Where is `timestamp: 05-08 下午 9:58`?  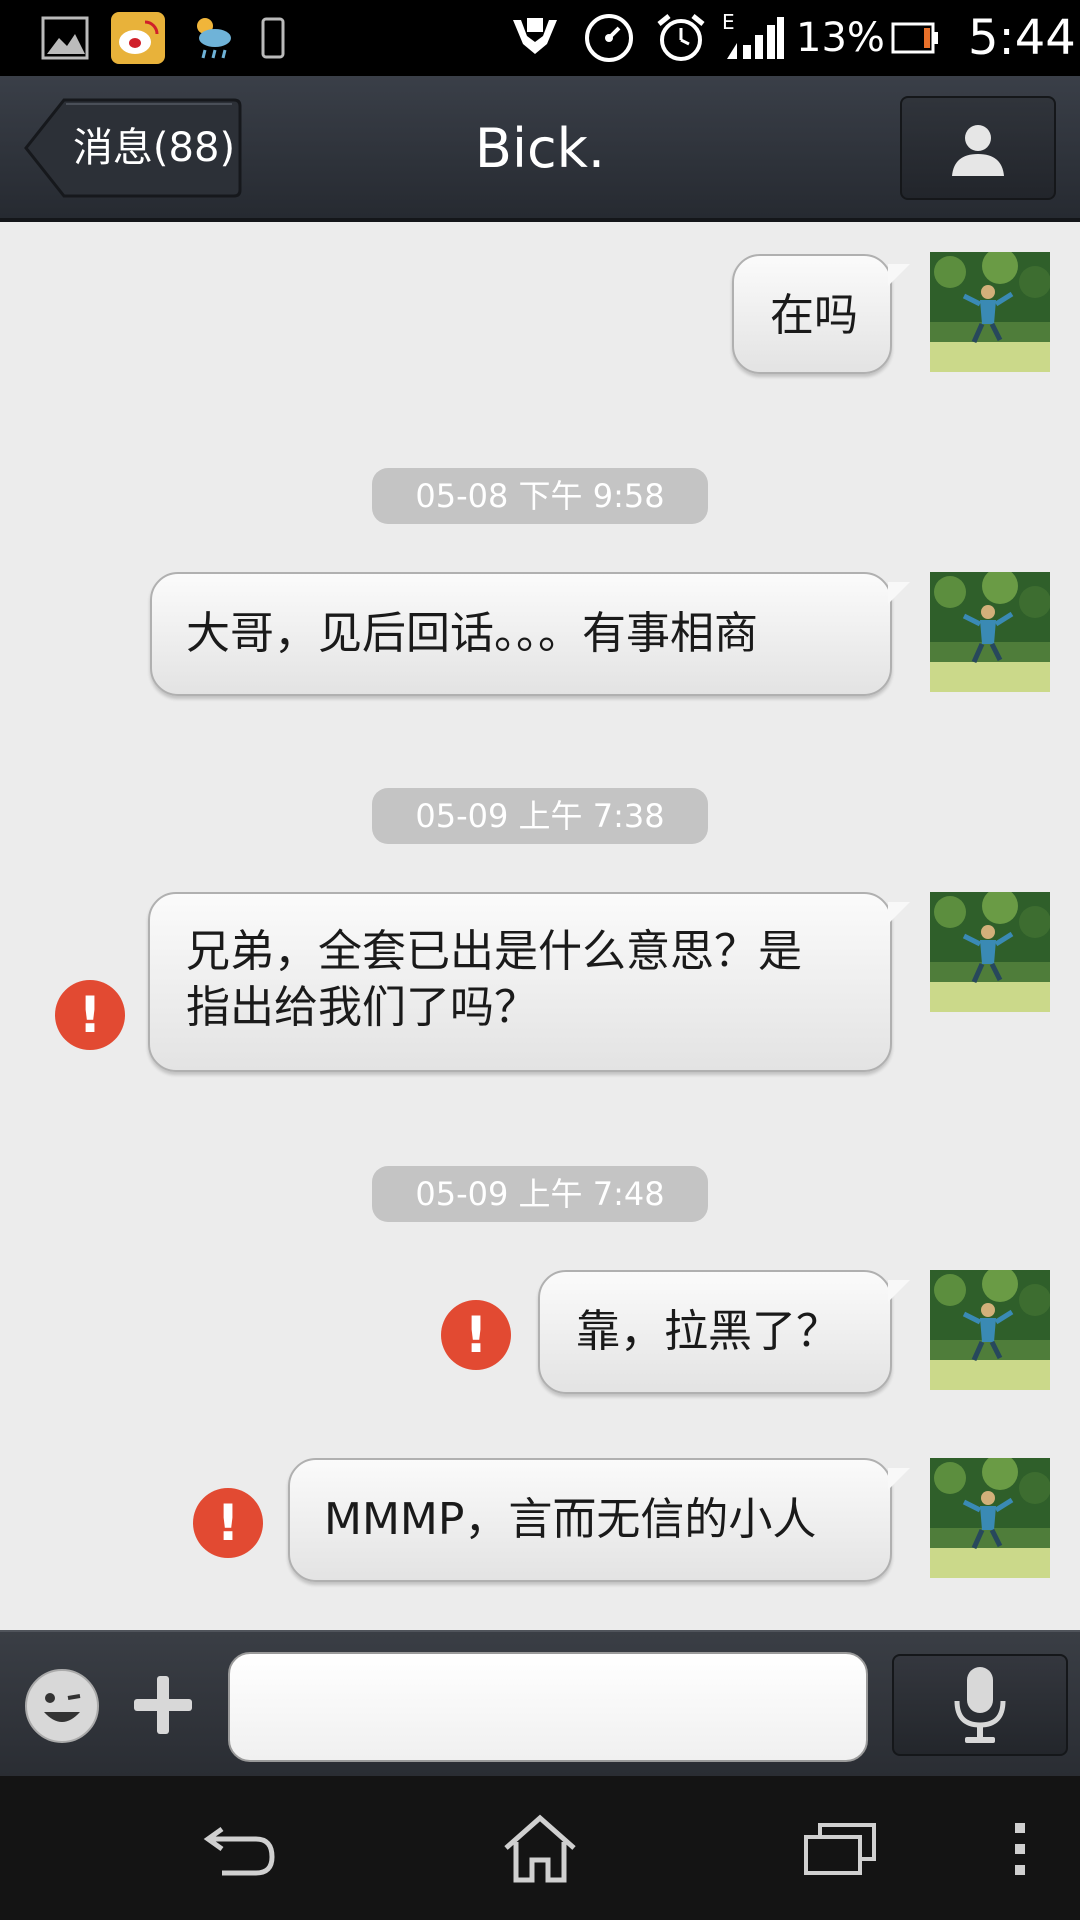
timestamp: 05-08 下午 9:58 is located at coordinates (540, 496).